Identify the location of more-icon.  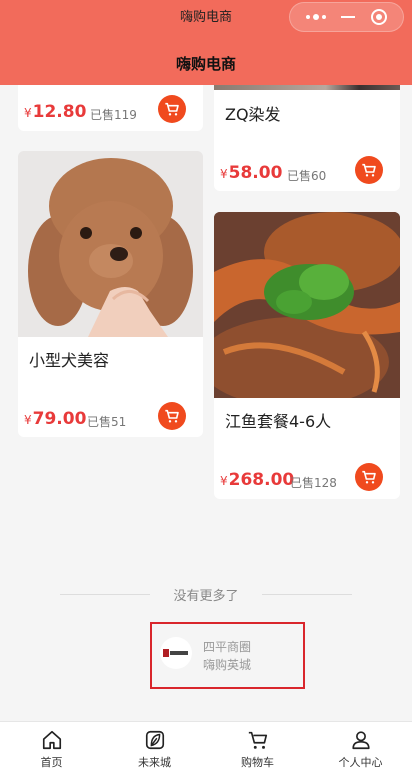
(315, 17).